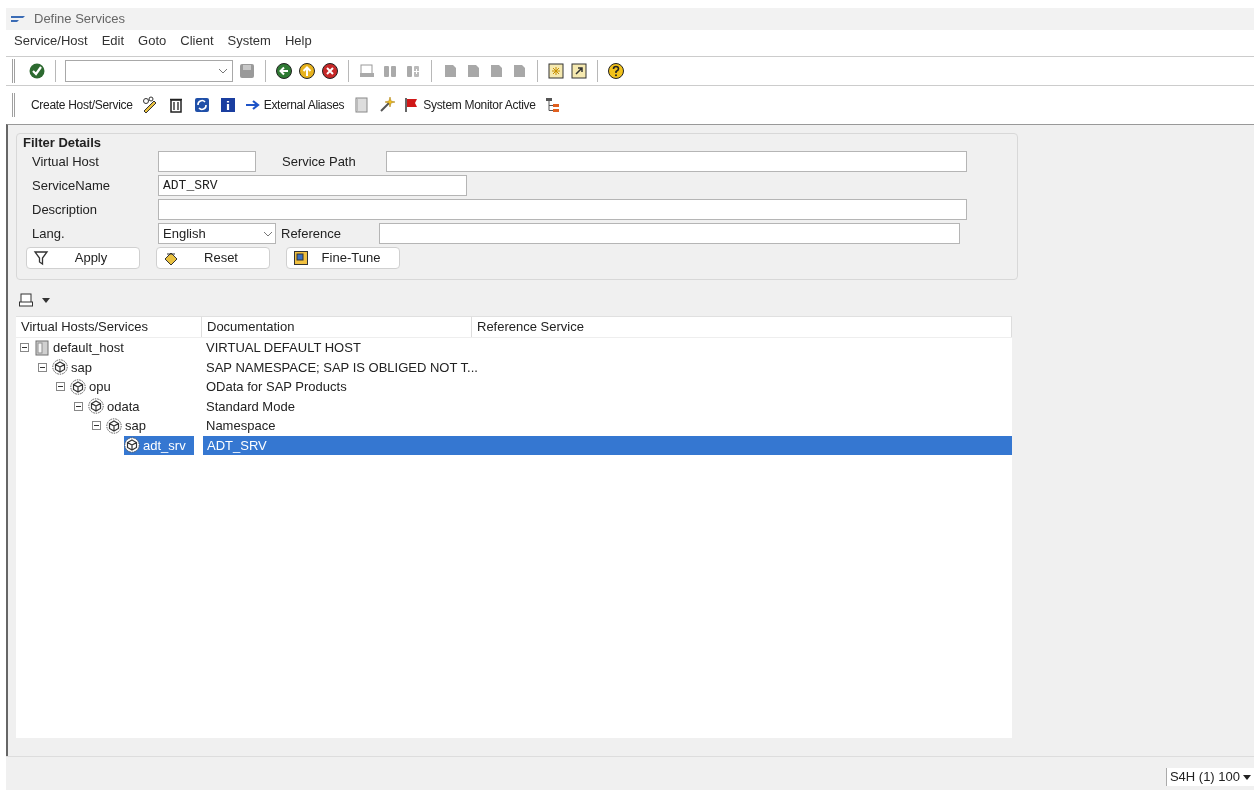  I want to click on tree-row: opu OData for SAP Products, so click(514, 387).